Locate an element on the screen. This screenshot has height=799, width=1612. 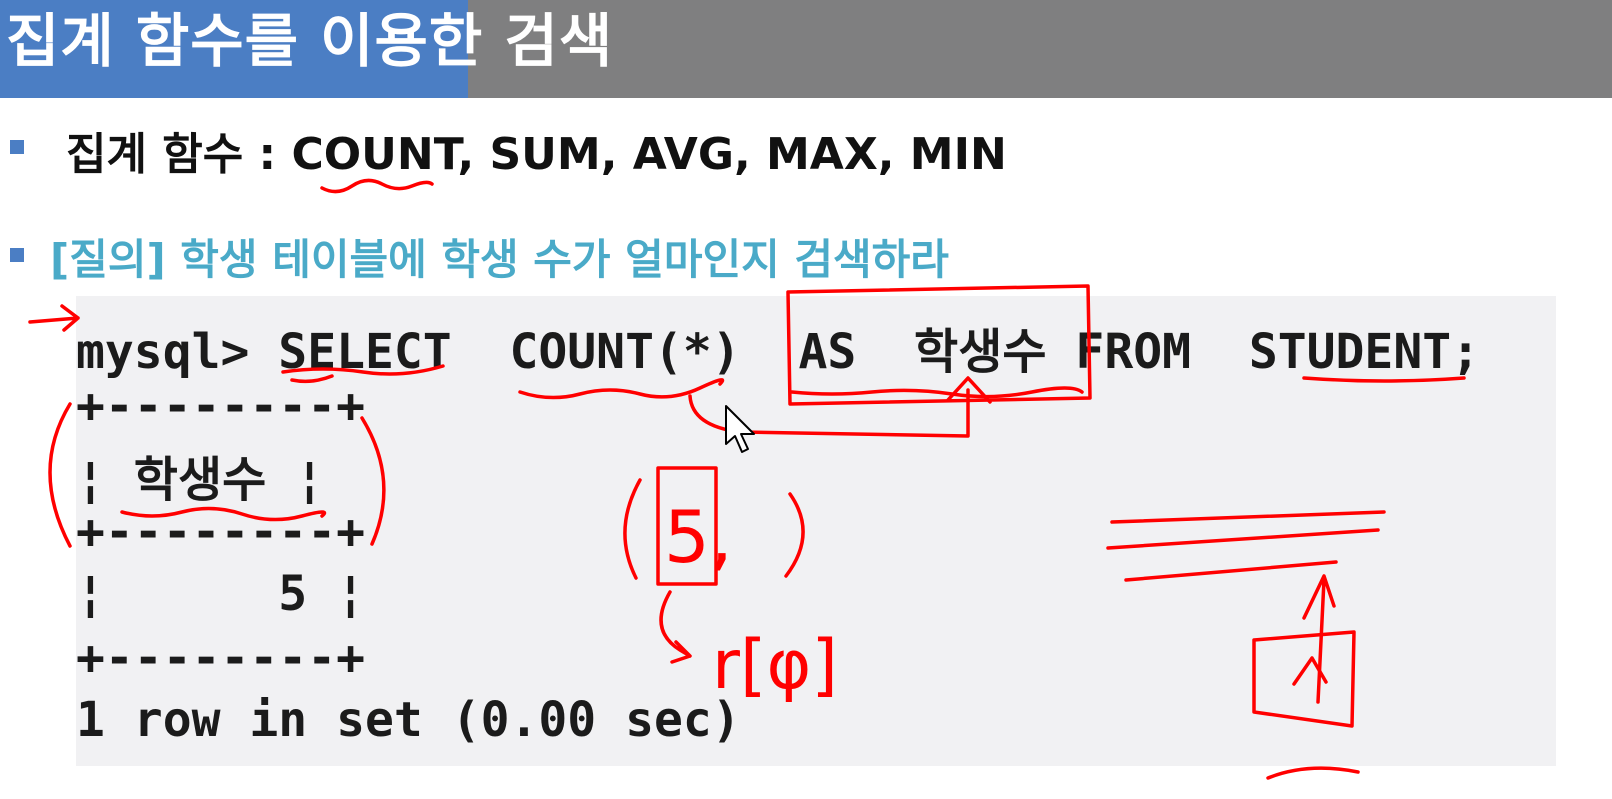
console-value-line: ¦ 5 ¦ is located at coordinates (220, 594).